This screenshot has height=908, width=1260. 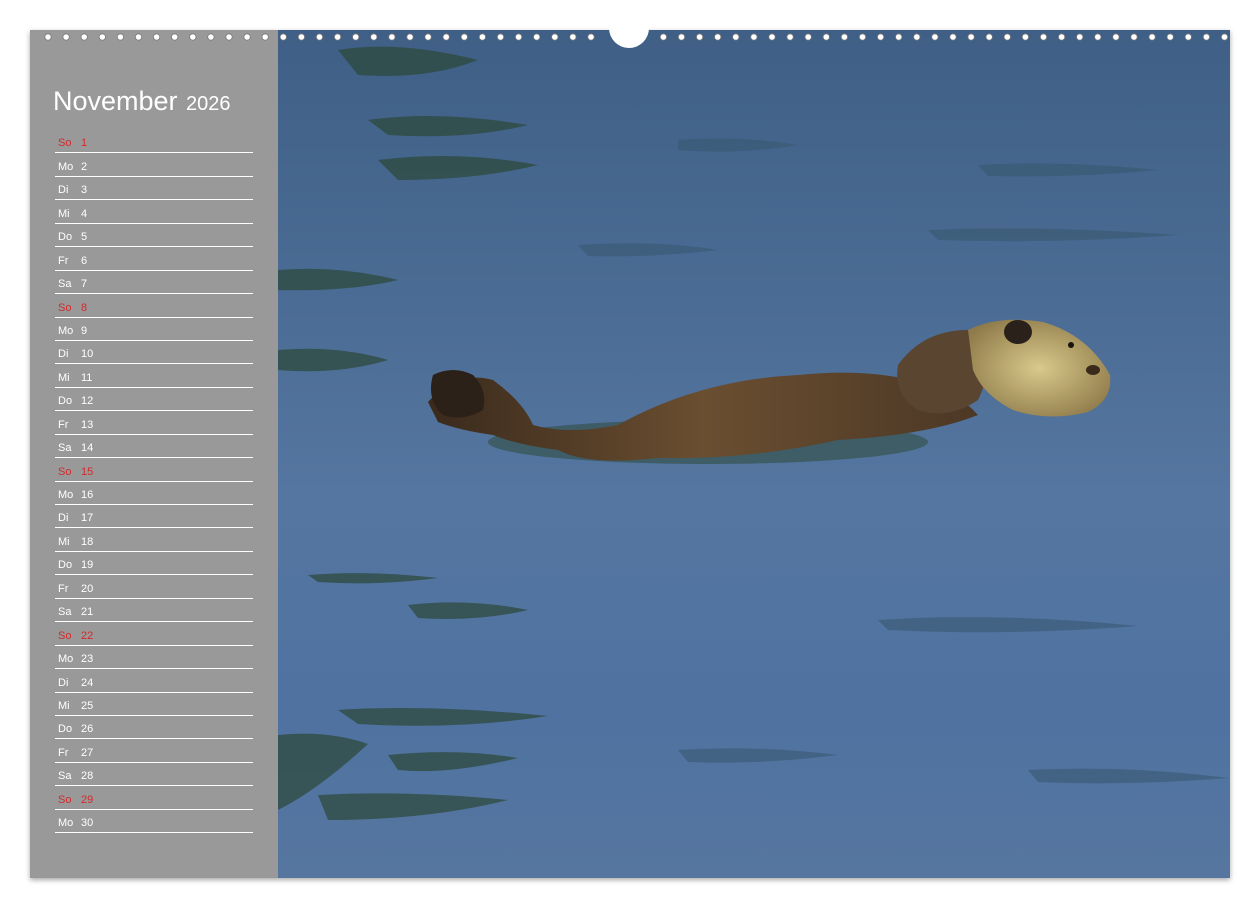 What do you see at coordinates (87, 588) in the screenshot?
I see `day-number: 20` at bounding box center [87, 588].